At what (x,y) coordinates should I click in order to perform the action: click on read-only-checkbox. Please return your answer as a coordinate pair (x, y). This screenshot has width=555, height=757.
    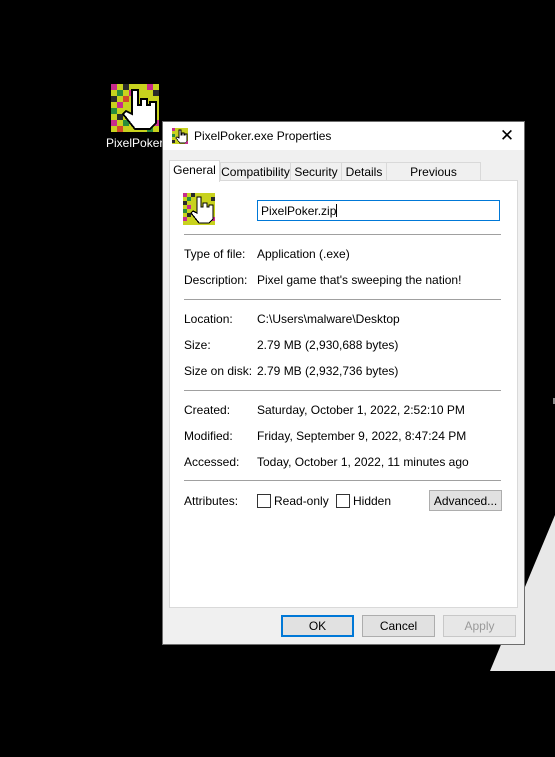
    Looking at the image, I should click on (264, 501).